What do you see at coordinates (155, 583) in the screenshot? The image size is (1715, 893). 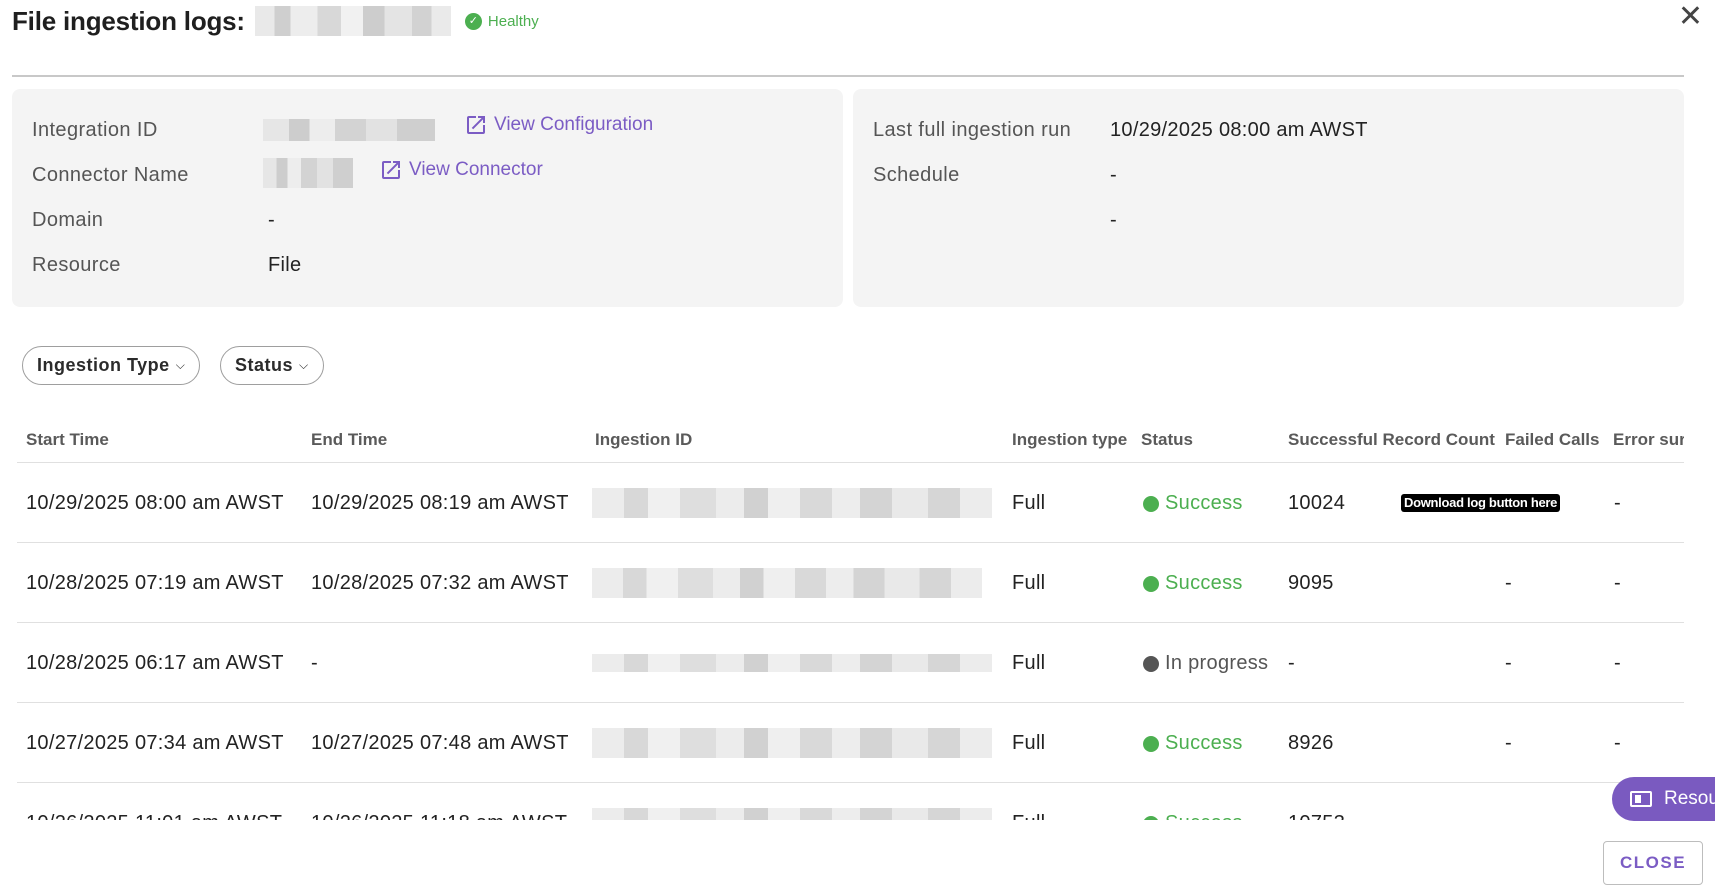 I see `start-time-cell: 10/28/2025 07:19 am AWST` at bounding box center [155, 583].